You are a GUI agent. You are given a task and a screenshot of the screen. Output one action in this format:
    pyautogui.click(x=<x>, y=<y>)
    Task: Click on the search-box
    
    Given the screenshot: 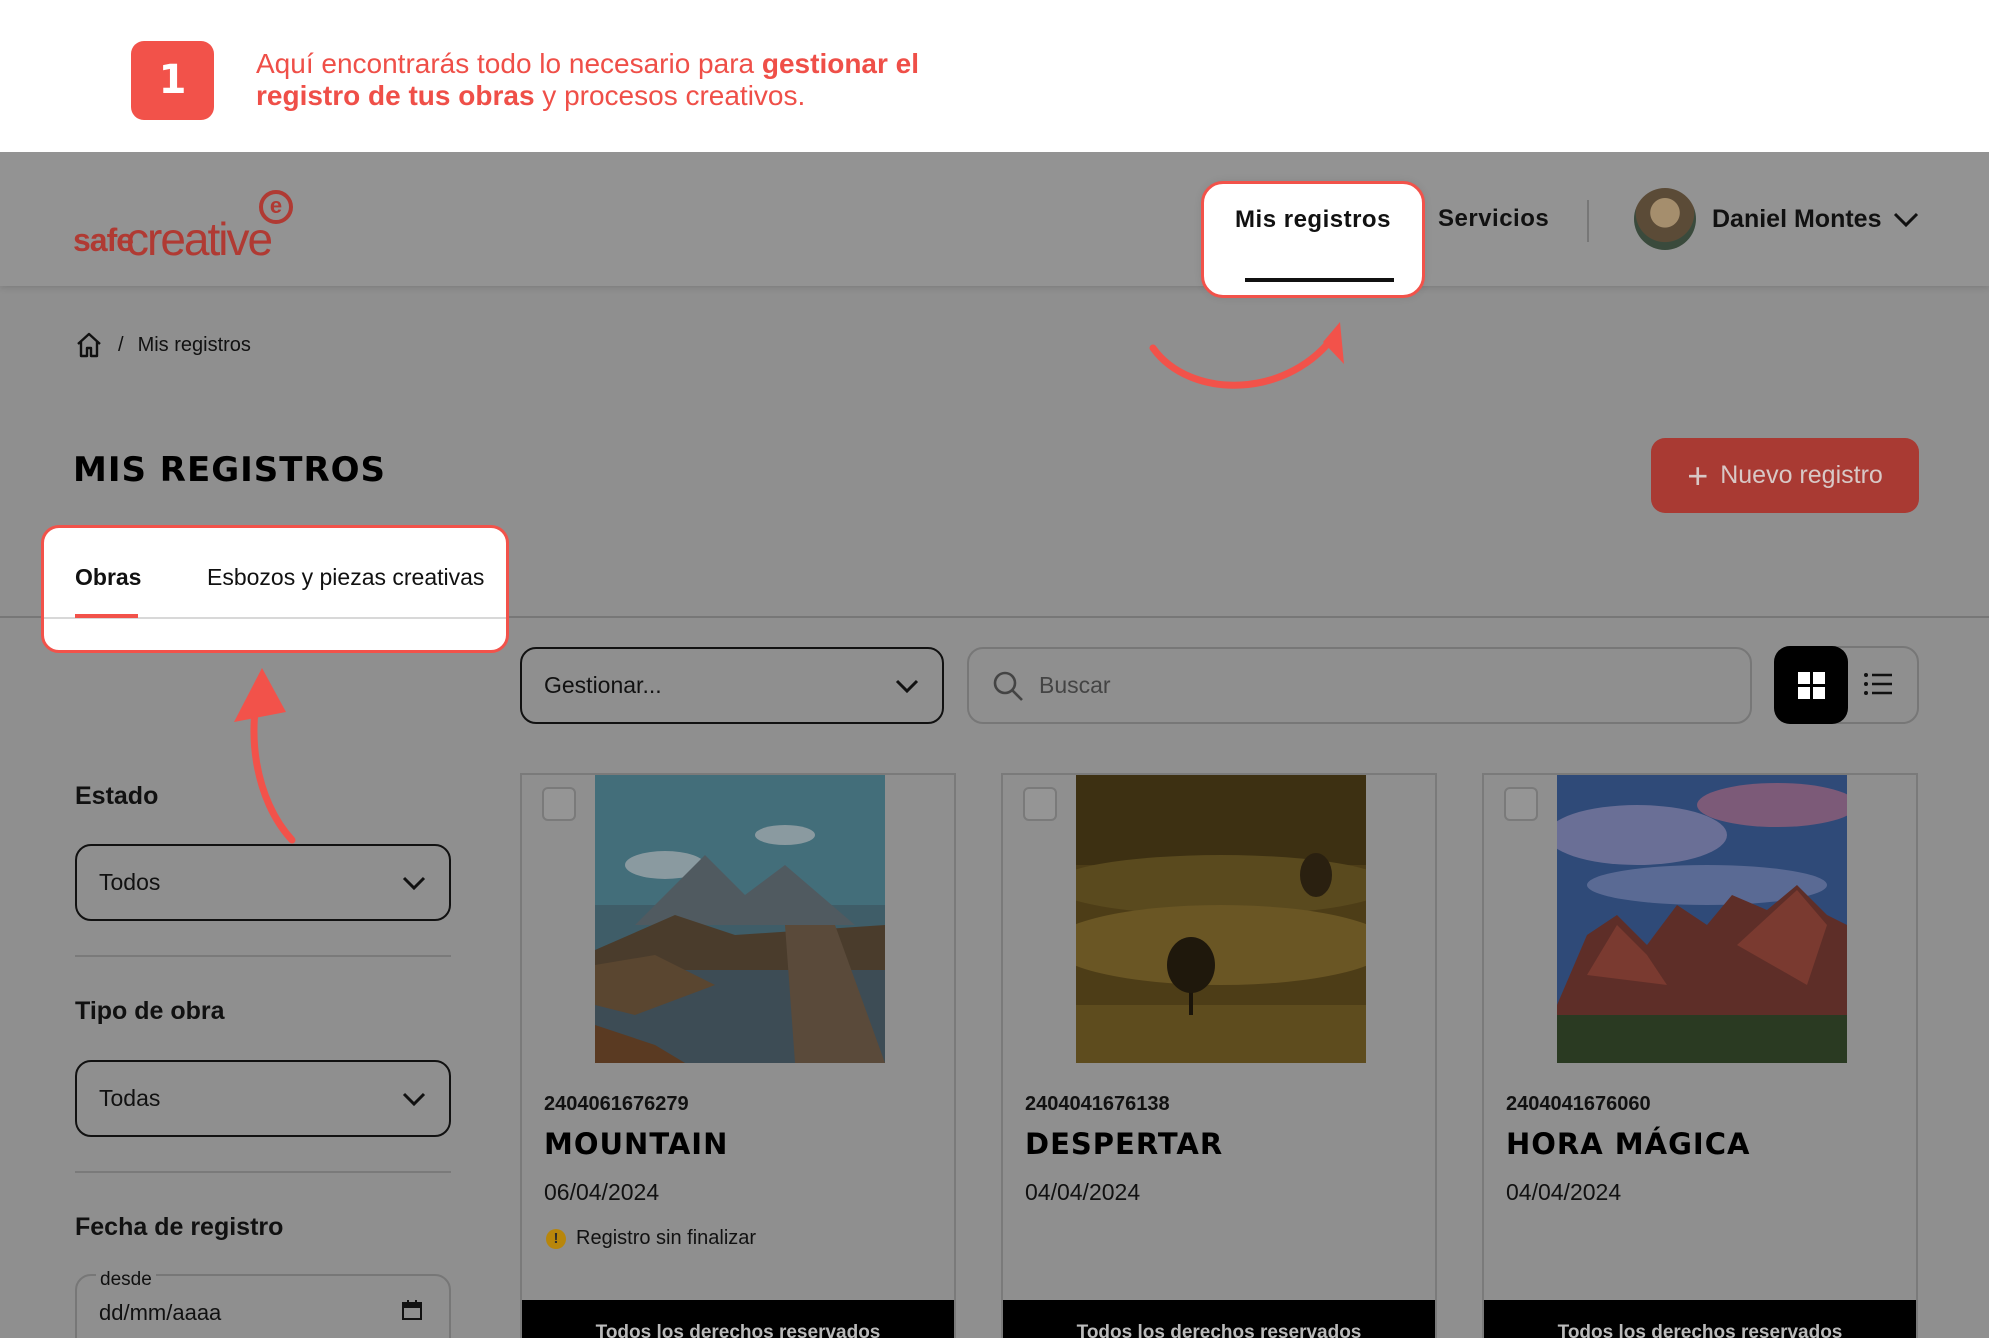 What is the action you would take?
    pyautogui.click(x=1359, y=685)
    